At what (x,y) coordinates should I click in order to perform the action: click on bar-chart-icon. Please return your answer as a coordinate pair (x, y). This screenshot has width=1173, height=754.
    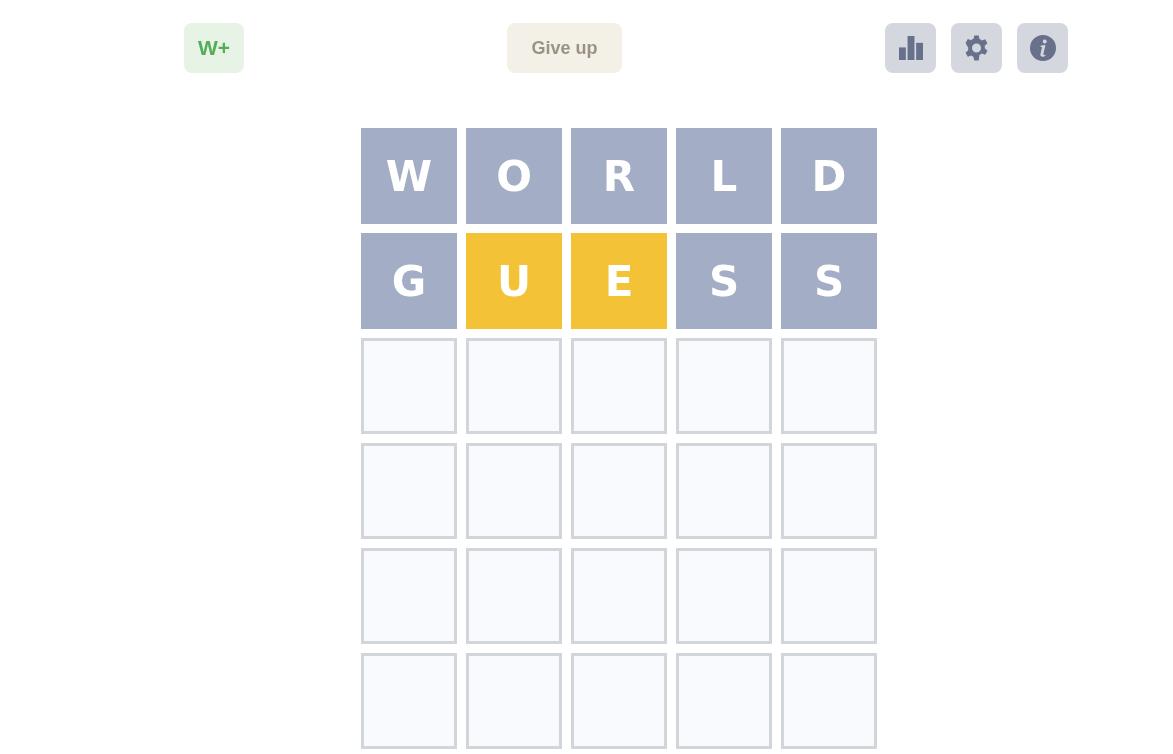
    Looking at the image, I should click on (910, 48).